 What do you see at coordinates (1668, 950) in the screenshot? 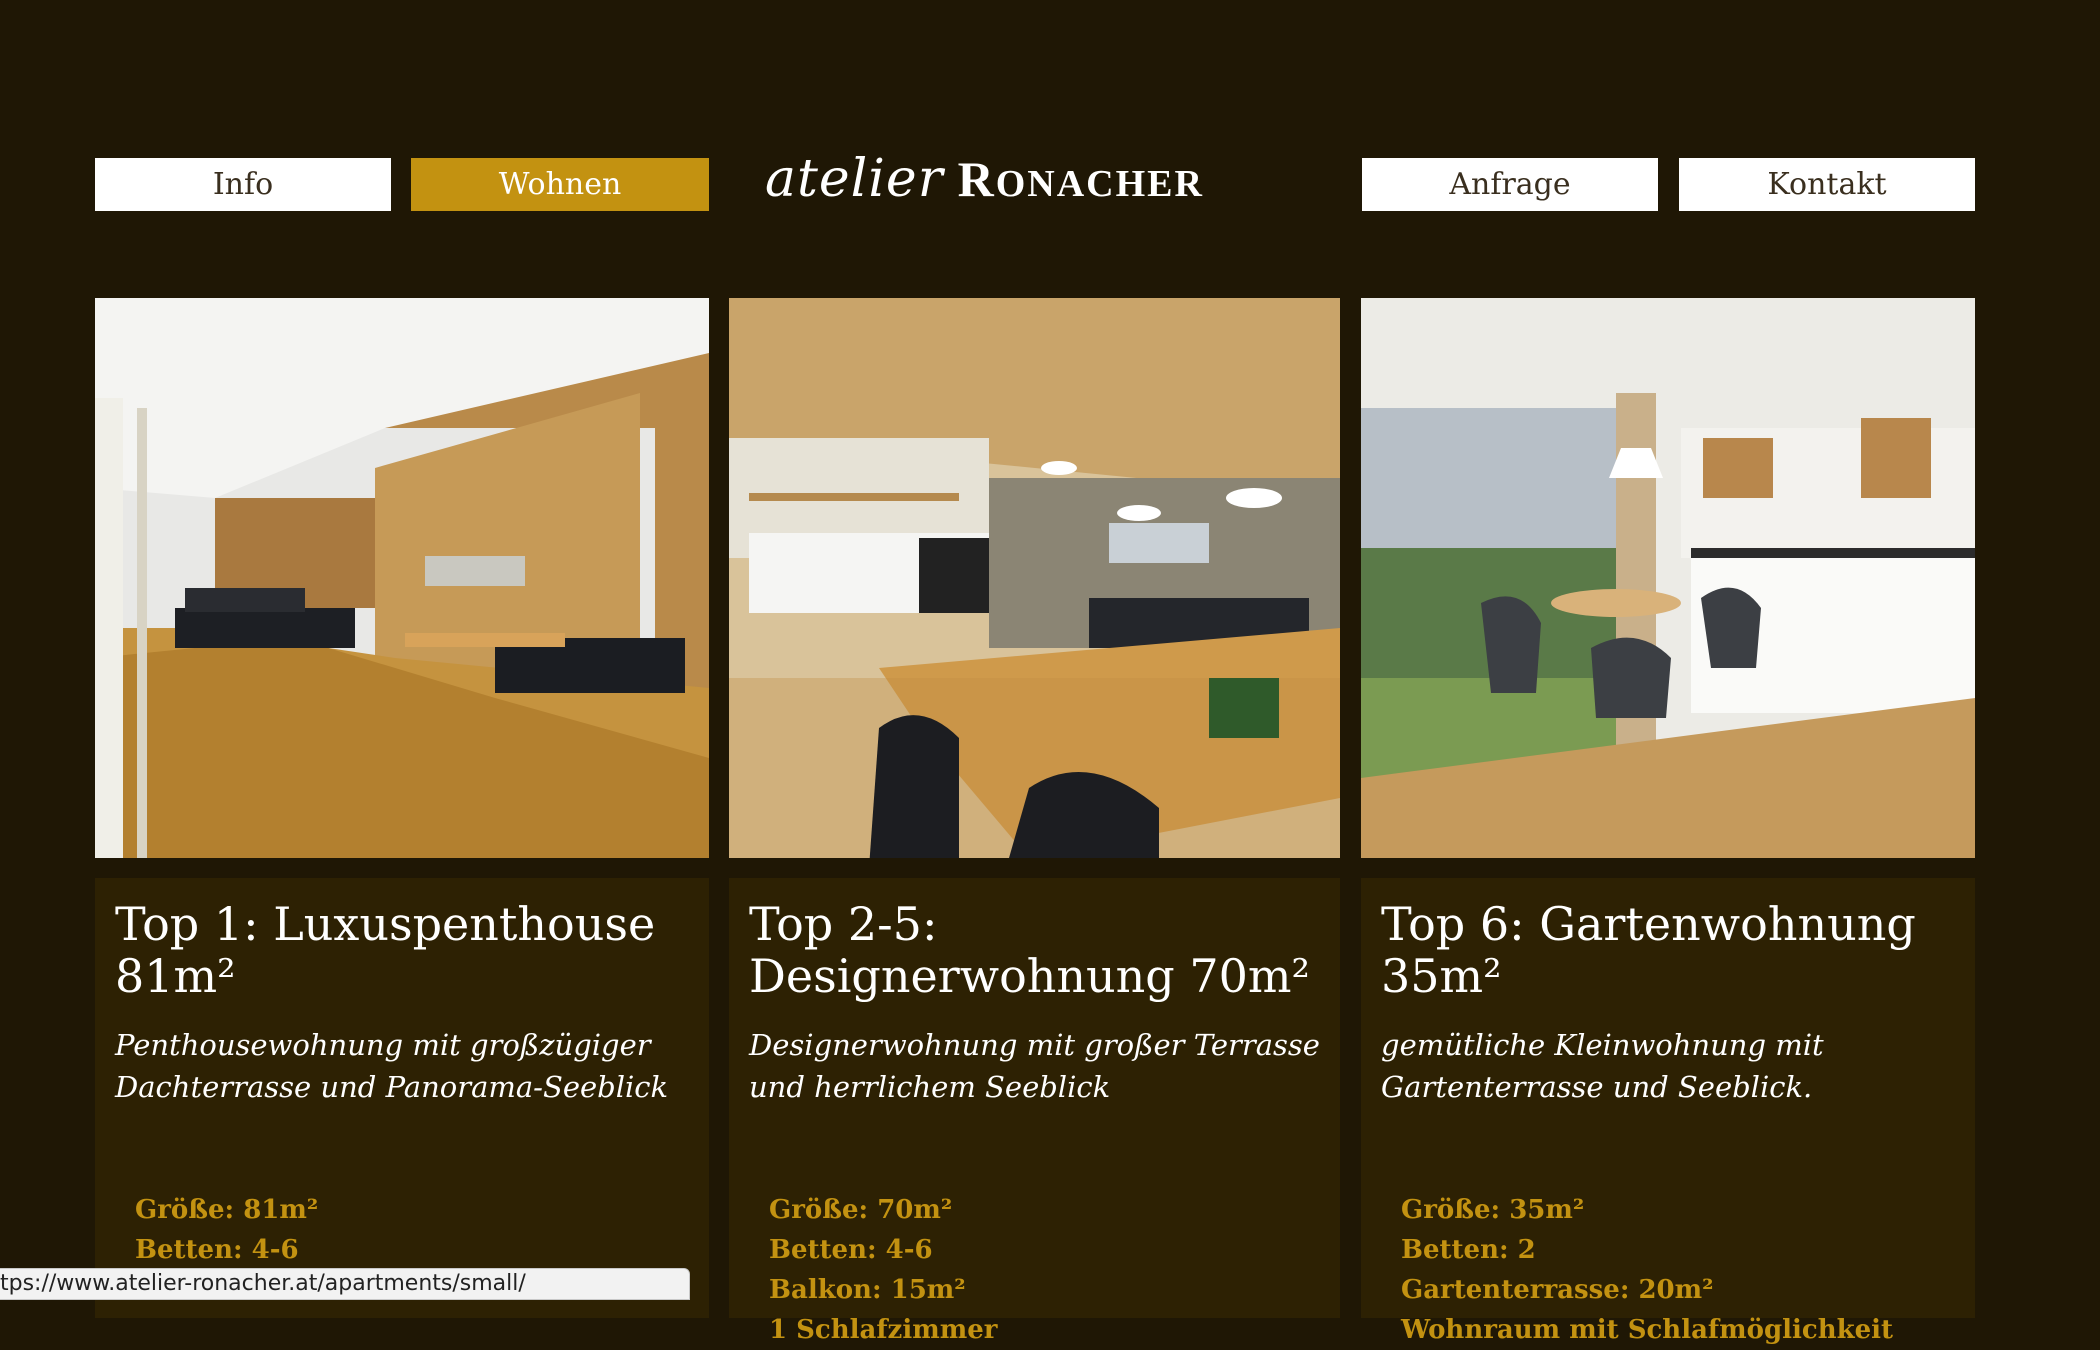
I see `apartment-title: Top 6: Gartenwohnung 35m²` at bounding box center [1668, 950].